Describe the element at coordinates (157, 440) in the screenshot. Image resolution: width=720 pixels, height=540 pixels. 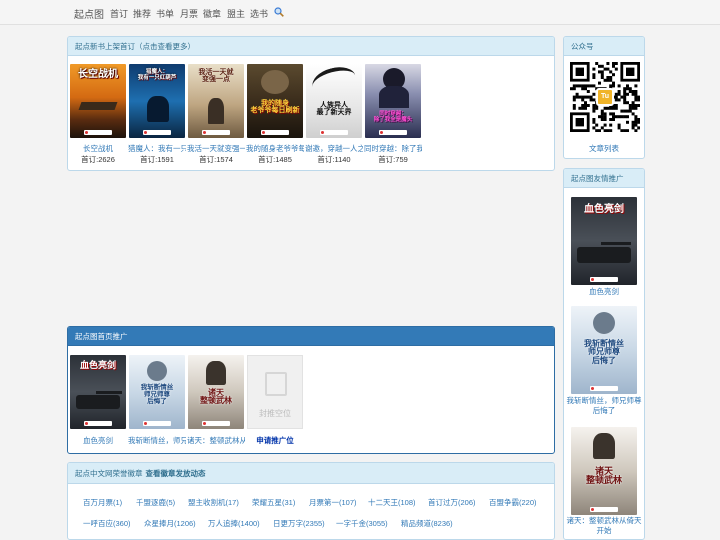
I see `book-name: 我斩断情丝，师兄` at that location.